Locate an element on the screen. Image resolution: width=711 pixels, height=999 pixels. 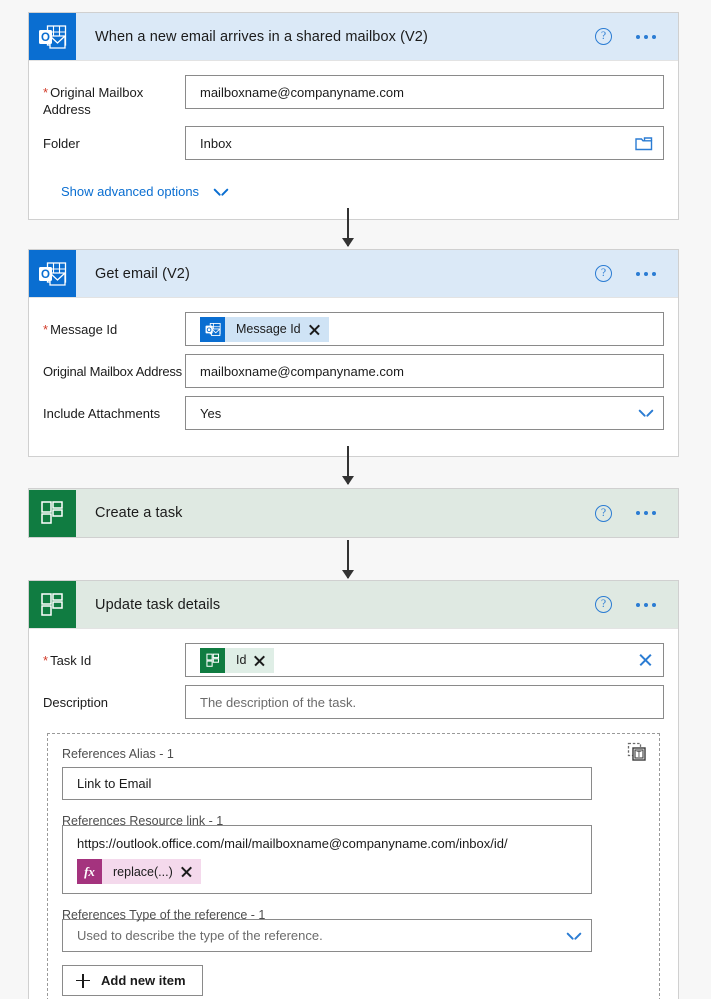
field-label-task-id: * Task Id is located at coordinates (67, 660).